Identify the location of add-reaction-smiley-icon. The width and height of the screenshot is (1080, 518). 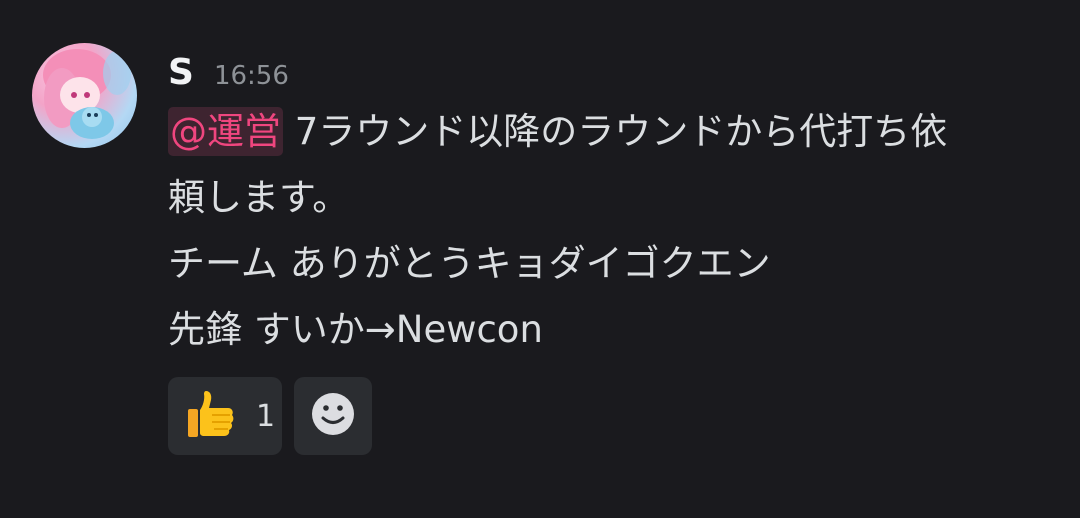
(333, 416).